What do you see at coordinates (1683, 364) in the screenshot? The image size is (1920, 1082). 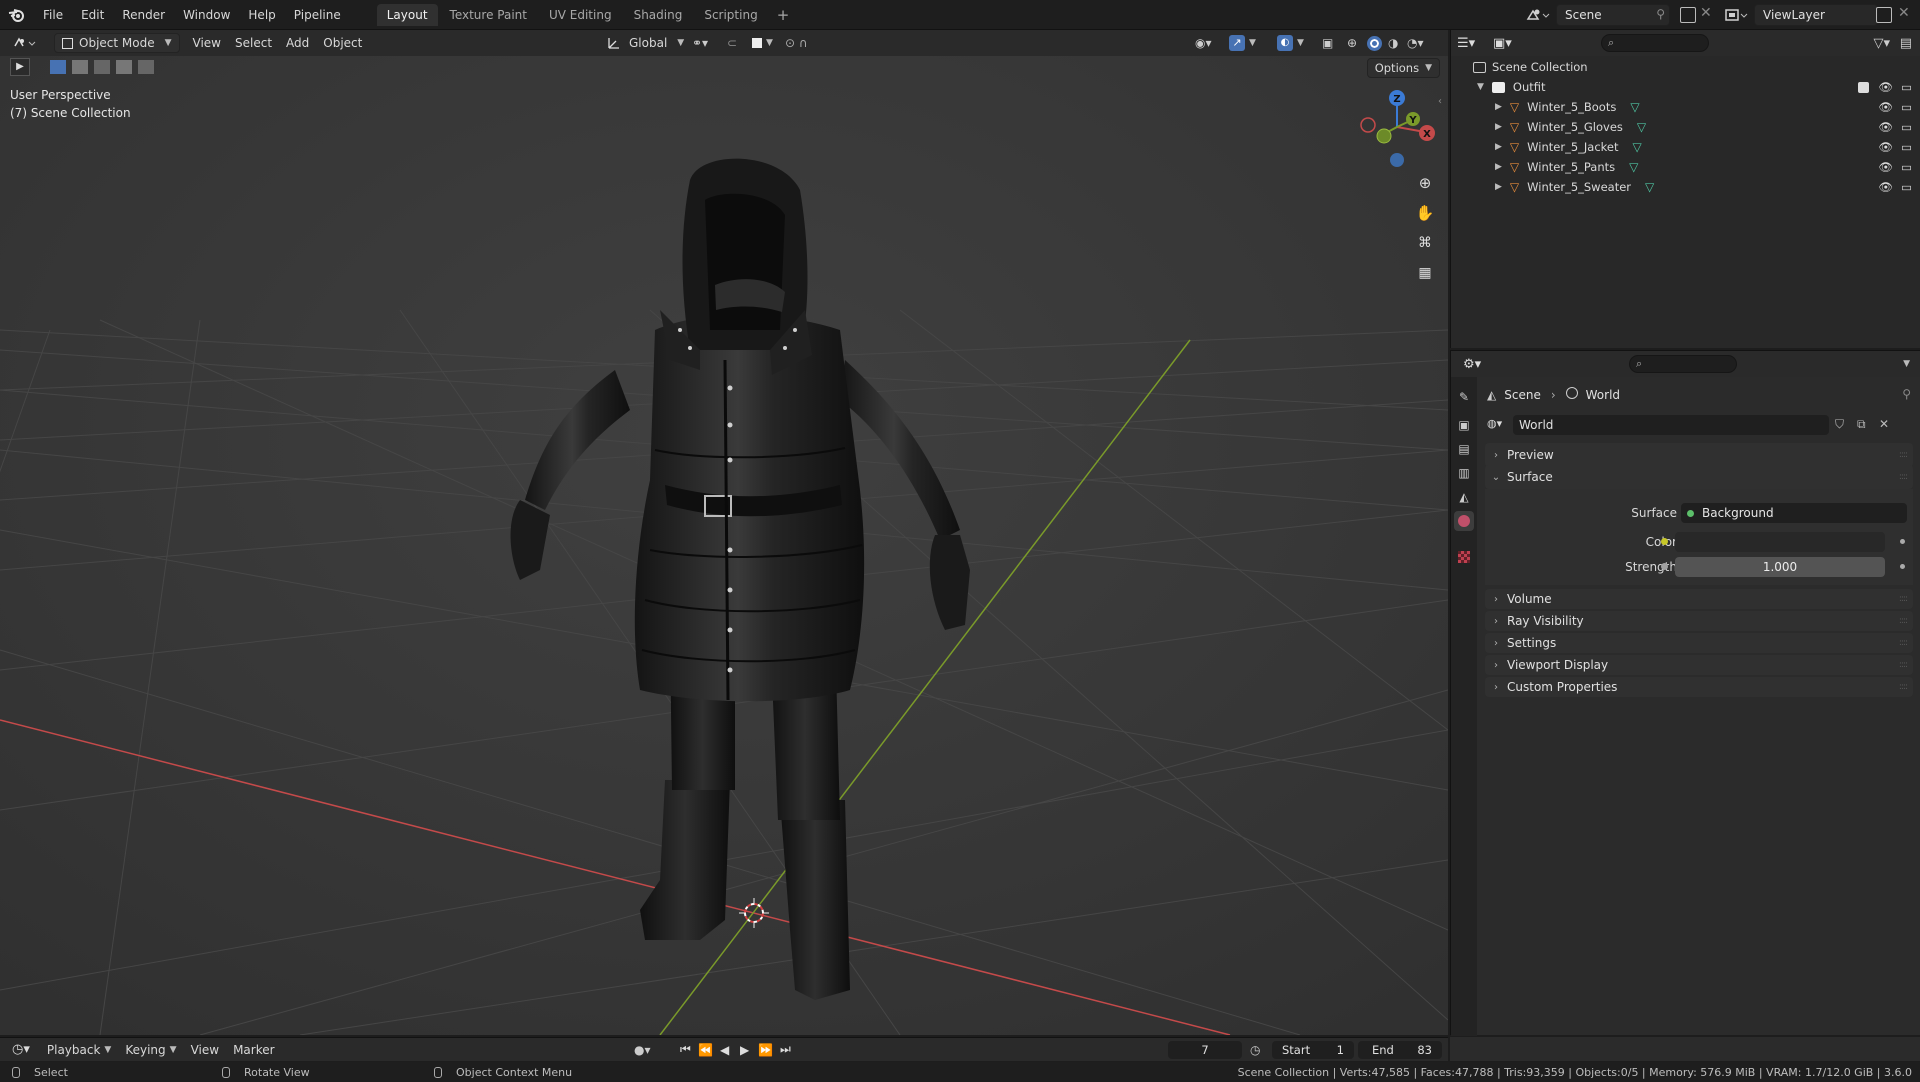 I see `properties-search-input: ⌕` at bounding box center [1683, 364].